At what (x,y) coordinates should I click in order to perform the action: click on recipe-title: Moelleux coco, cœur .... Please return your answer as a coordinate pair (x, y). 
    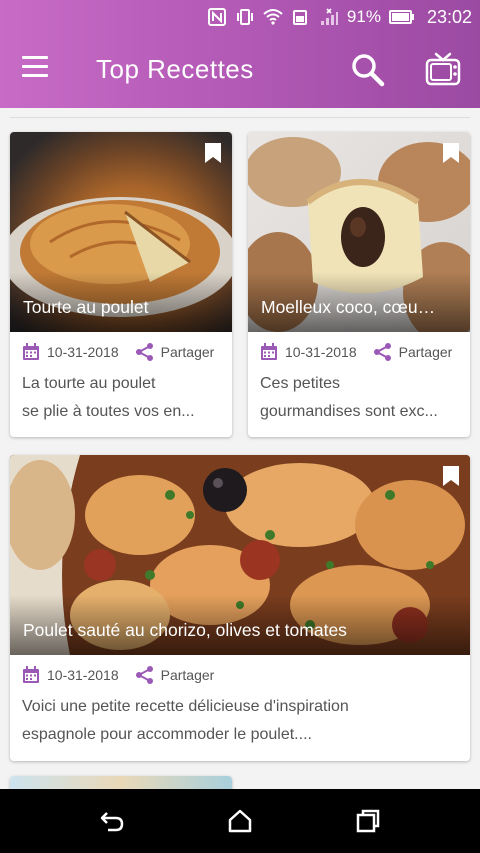
    Looking at the image, I should click on (350, 307).